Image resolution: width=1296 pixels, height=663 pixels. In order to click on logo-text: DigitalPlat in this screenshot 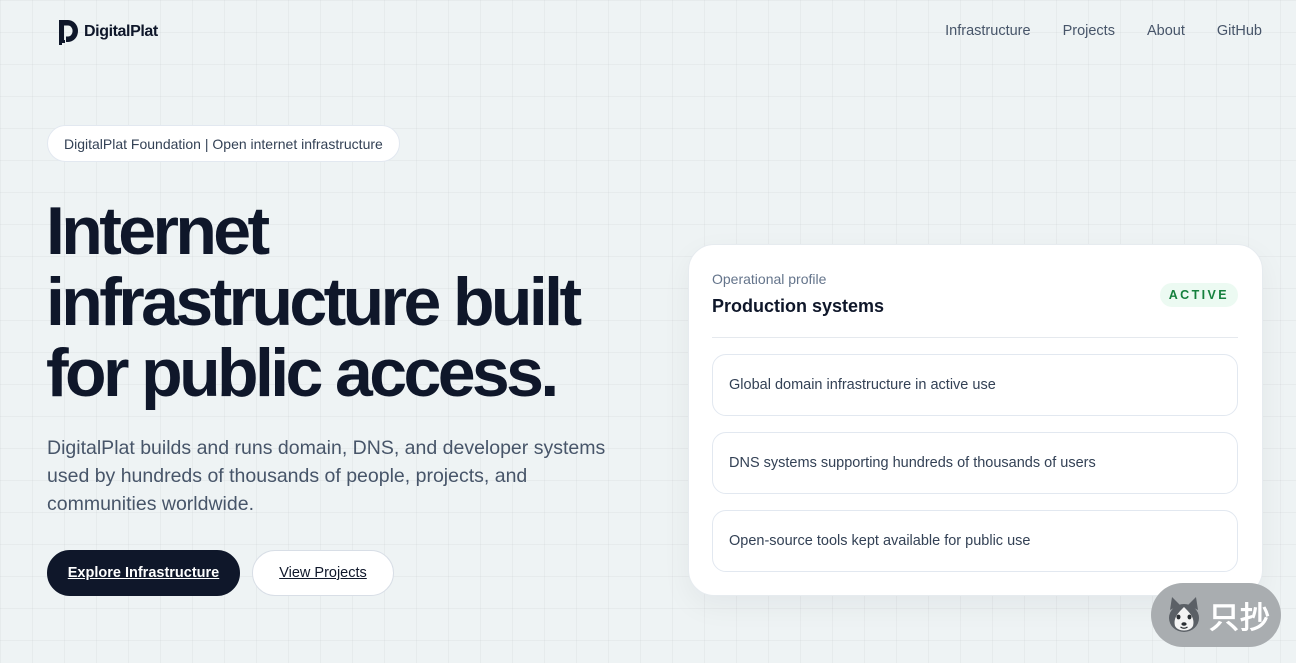, I will do `click(121, 31)`.